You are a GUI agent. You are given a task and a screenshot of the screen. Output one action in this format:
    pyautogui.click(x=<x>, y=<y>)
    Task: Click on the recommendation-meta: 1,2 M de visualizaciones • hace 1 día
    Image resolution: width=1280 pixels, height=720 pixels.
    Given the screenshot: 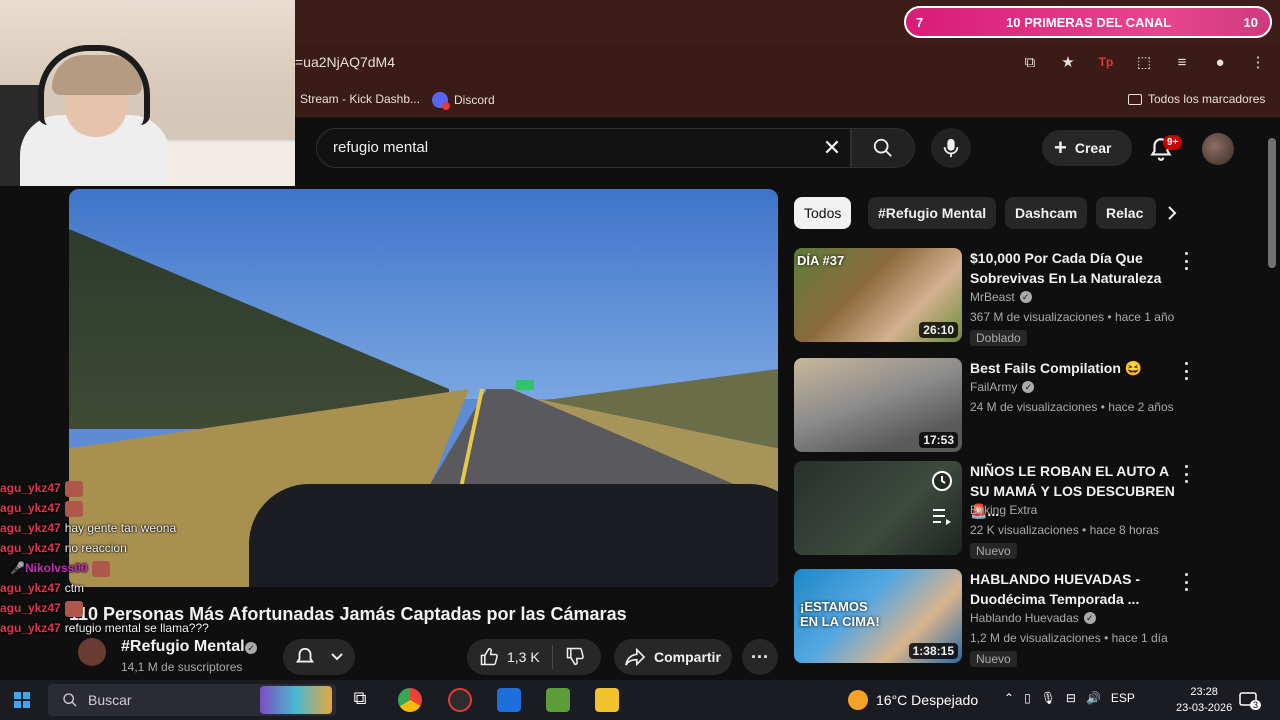 What is the action you would take?
    pyautogui.click(x=1069, y=638)
    